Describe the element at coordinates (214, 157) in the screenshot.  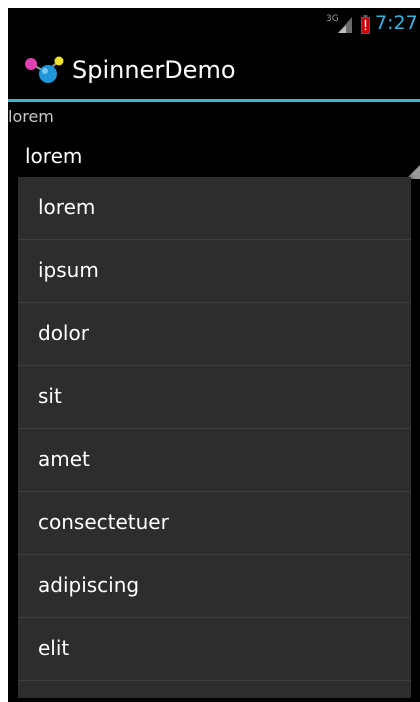
I see `spinner: lorem` at that location.